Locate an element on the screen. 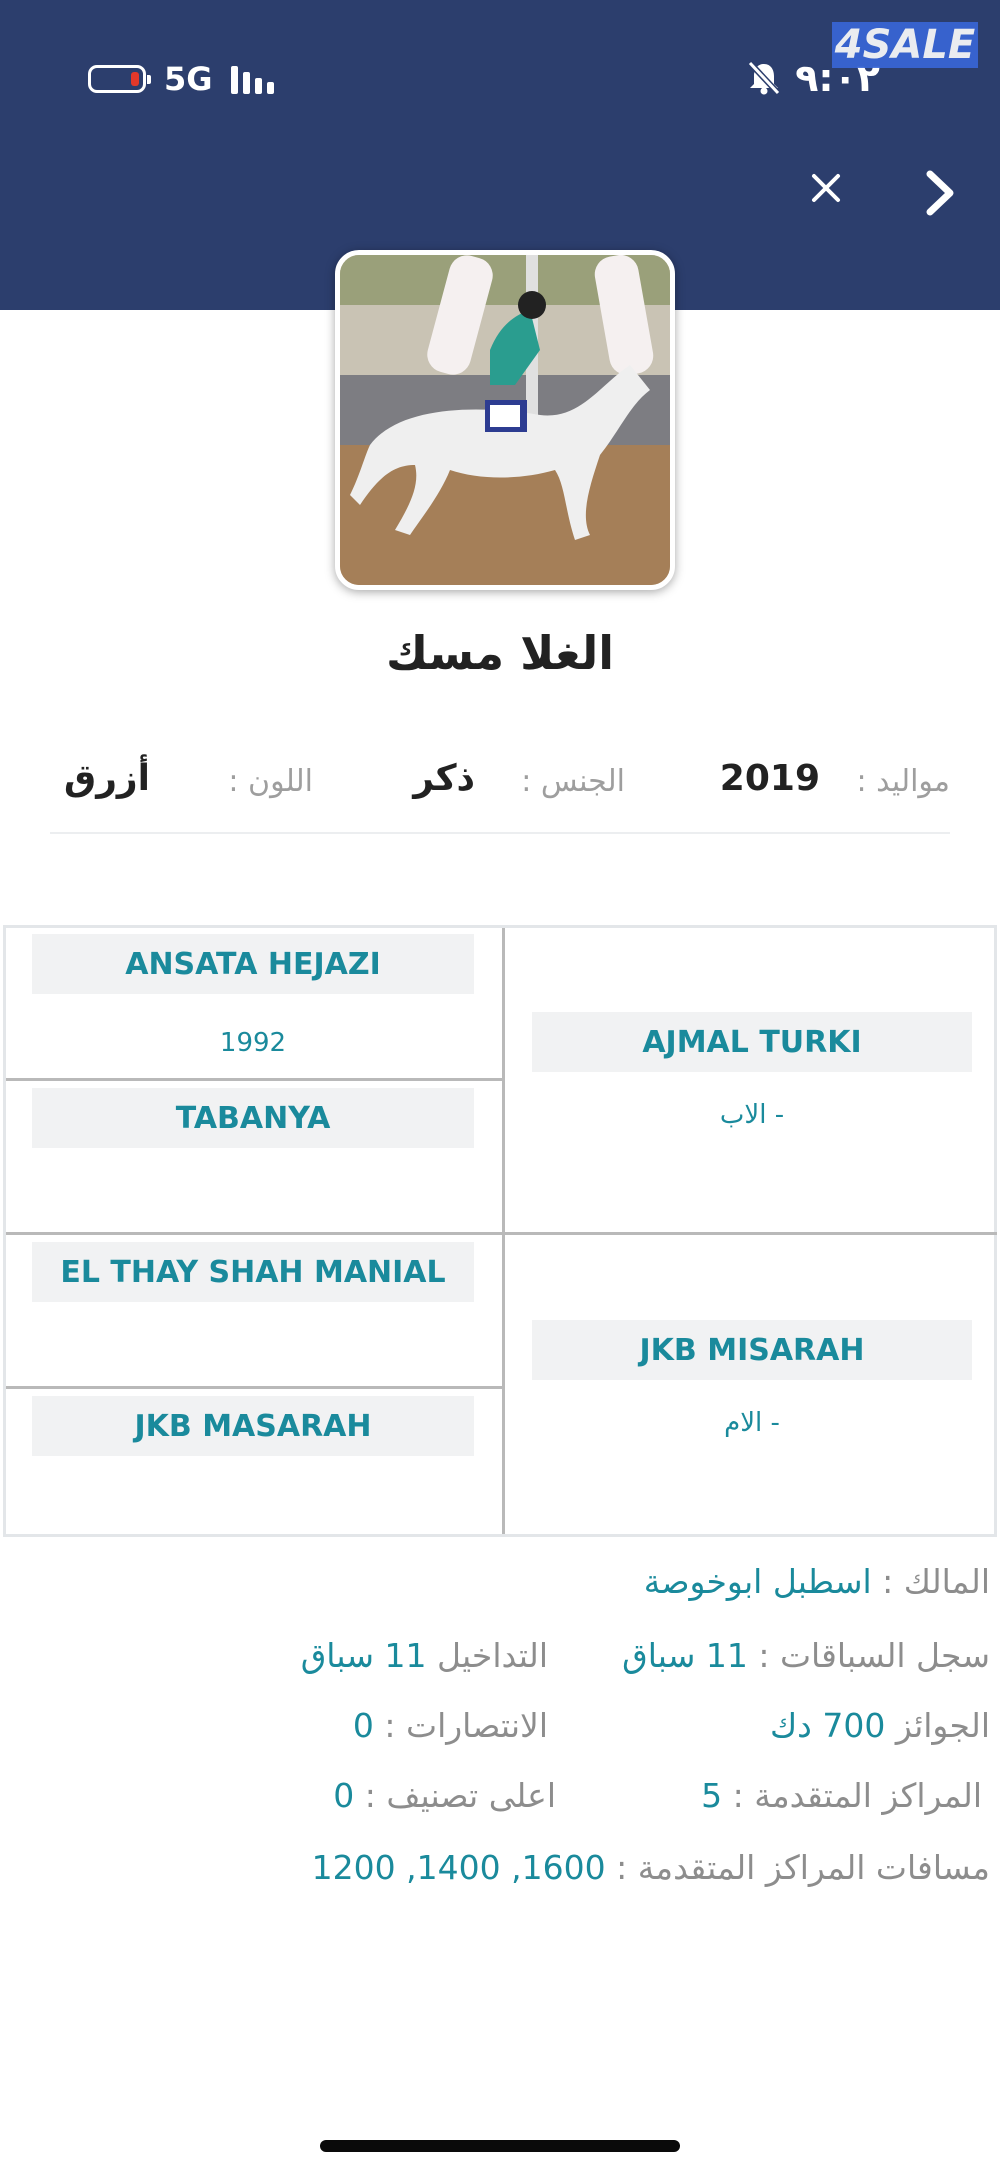  prizes-label: الجوائز is located at coordinates (942, 1725).